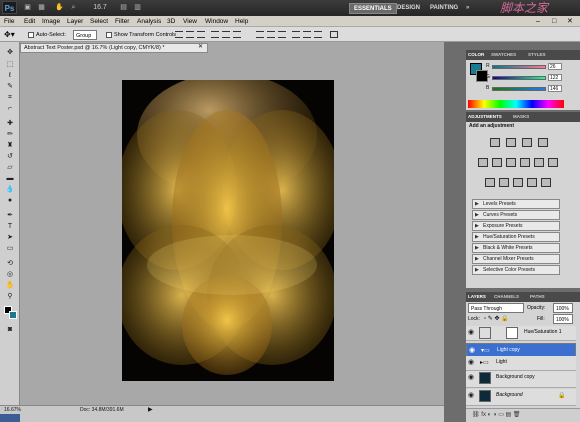  Describe the element at coordinates (10, 123) in the screenshot. I see `healing-brush-tool-icon: ✚` at that location.